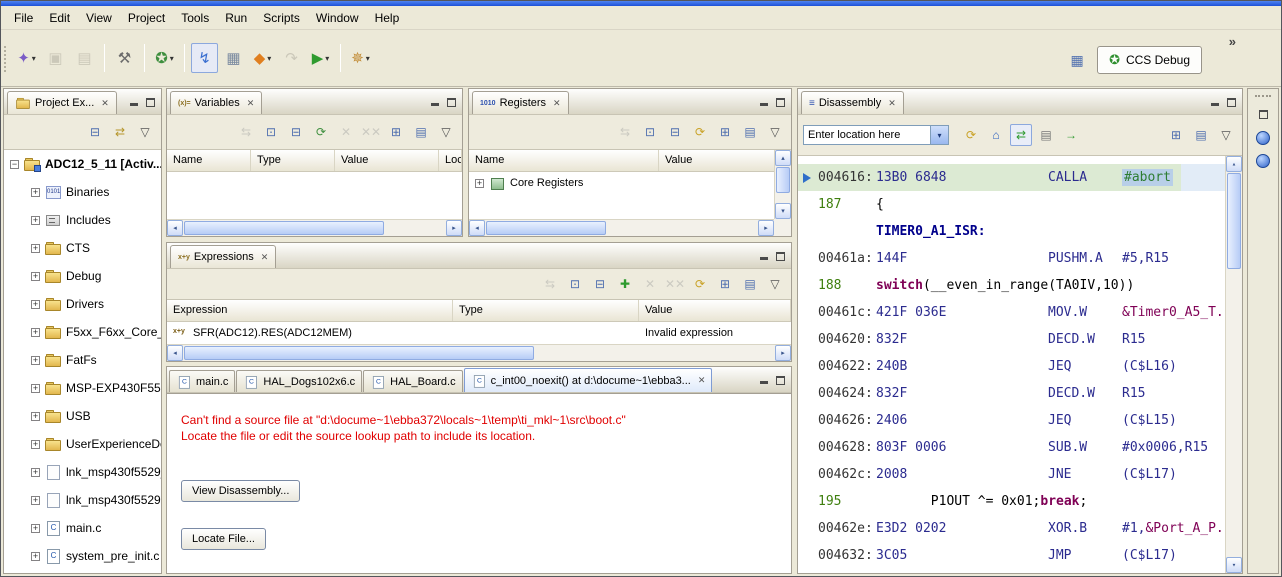 The height and width of the screenshot is (577, 1282). I want to click on menu-item-file: File, so click(23, 18).